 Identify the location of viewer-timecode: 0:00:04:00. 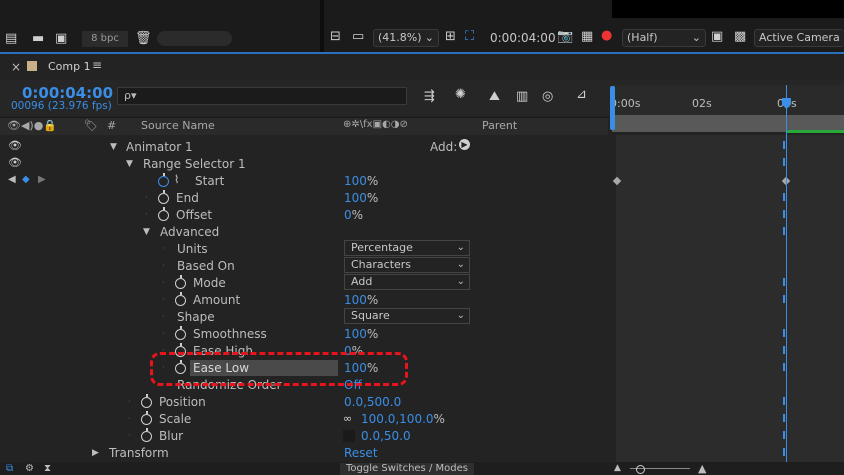
(523, 38).